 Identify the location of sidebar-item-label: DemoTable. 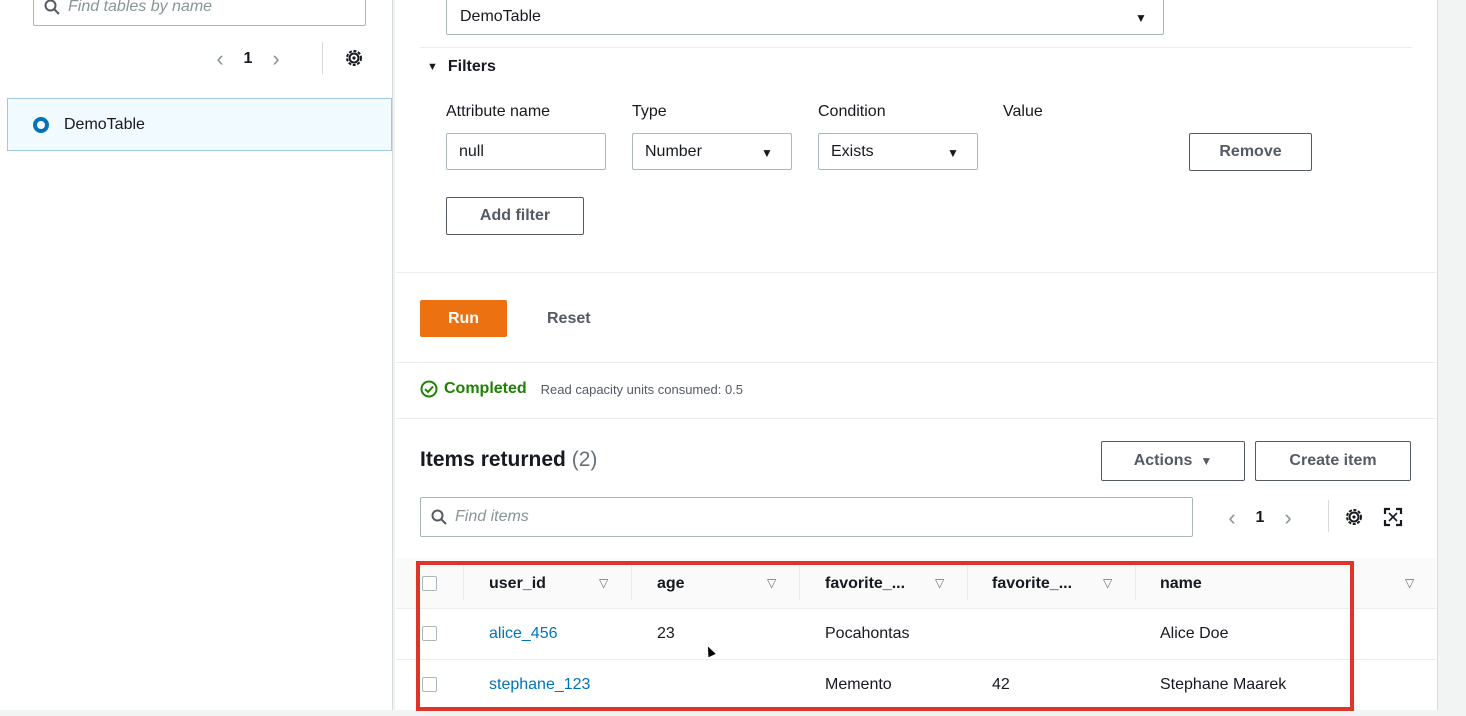
(104, 124).